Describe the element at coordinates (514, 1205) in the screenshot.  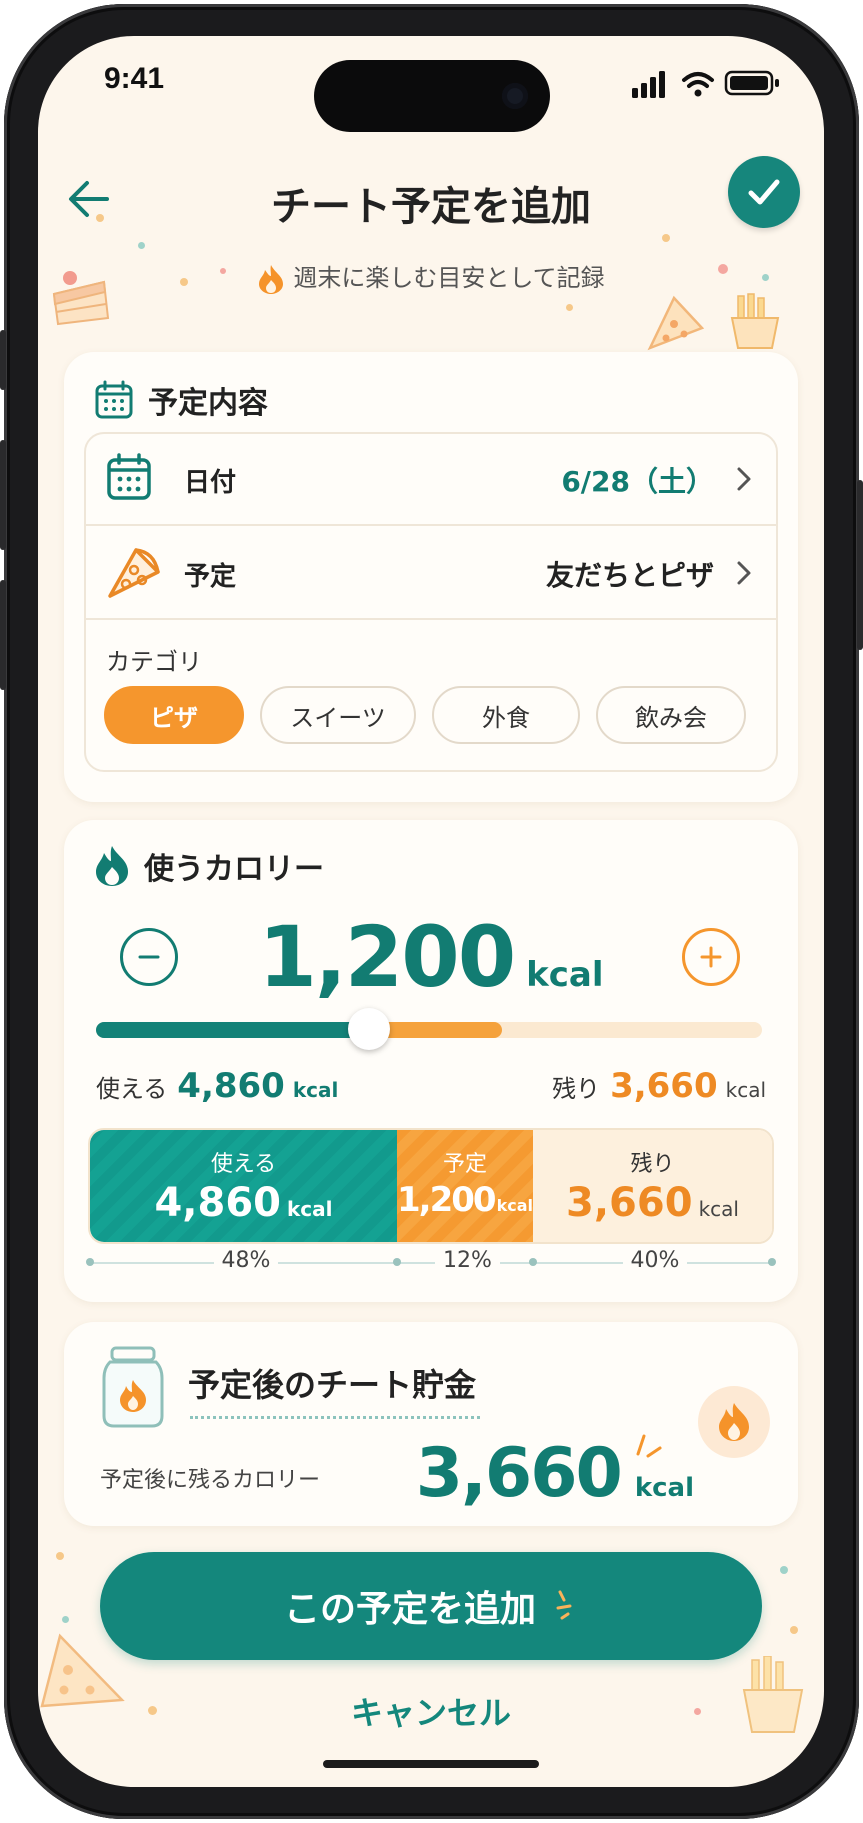
I see `breakdown-planned-unit: kcal` at that location.